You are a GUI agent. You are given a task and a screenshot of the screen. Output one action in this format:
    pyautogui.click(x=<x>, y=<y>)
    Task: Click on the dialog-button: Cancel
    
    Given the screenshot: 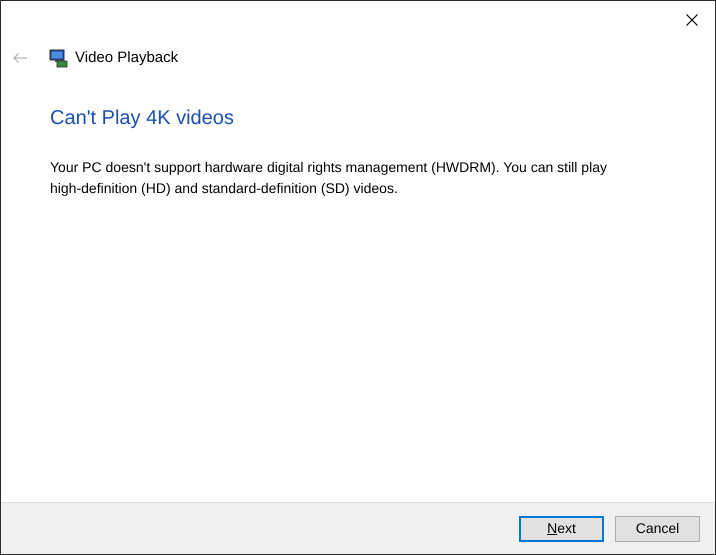 What is the action you would take?
    pyautogui.click(x=657, y=529)
    